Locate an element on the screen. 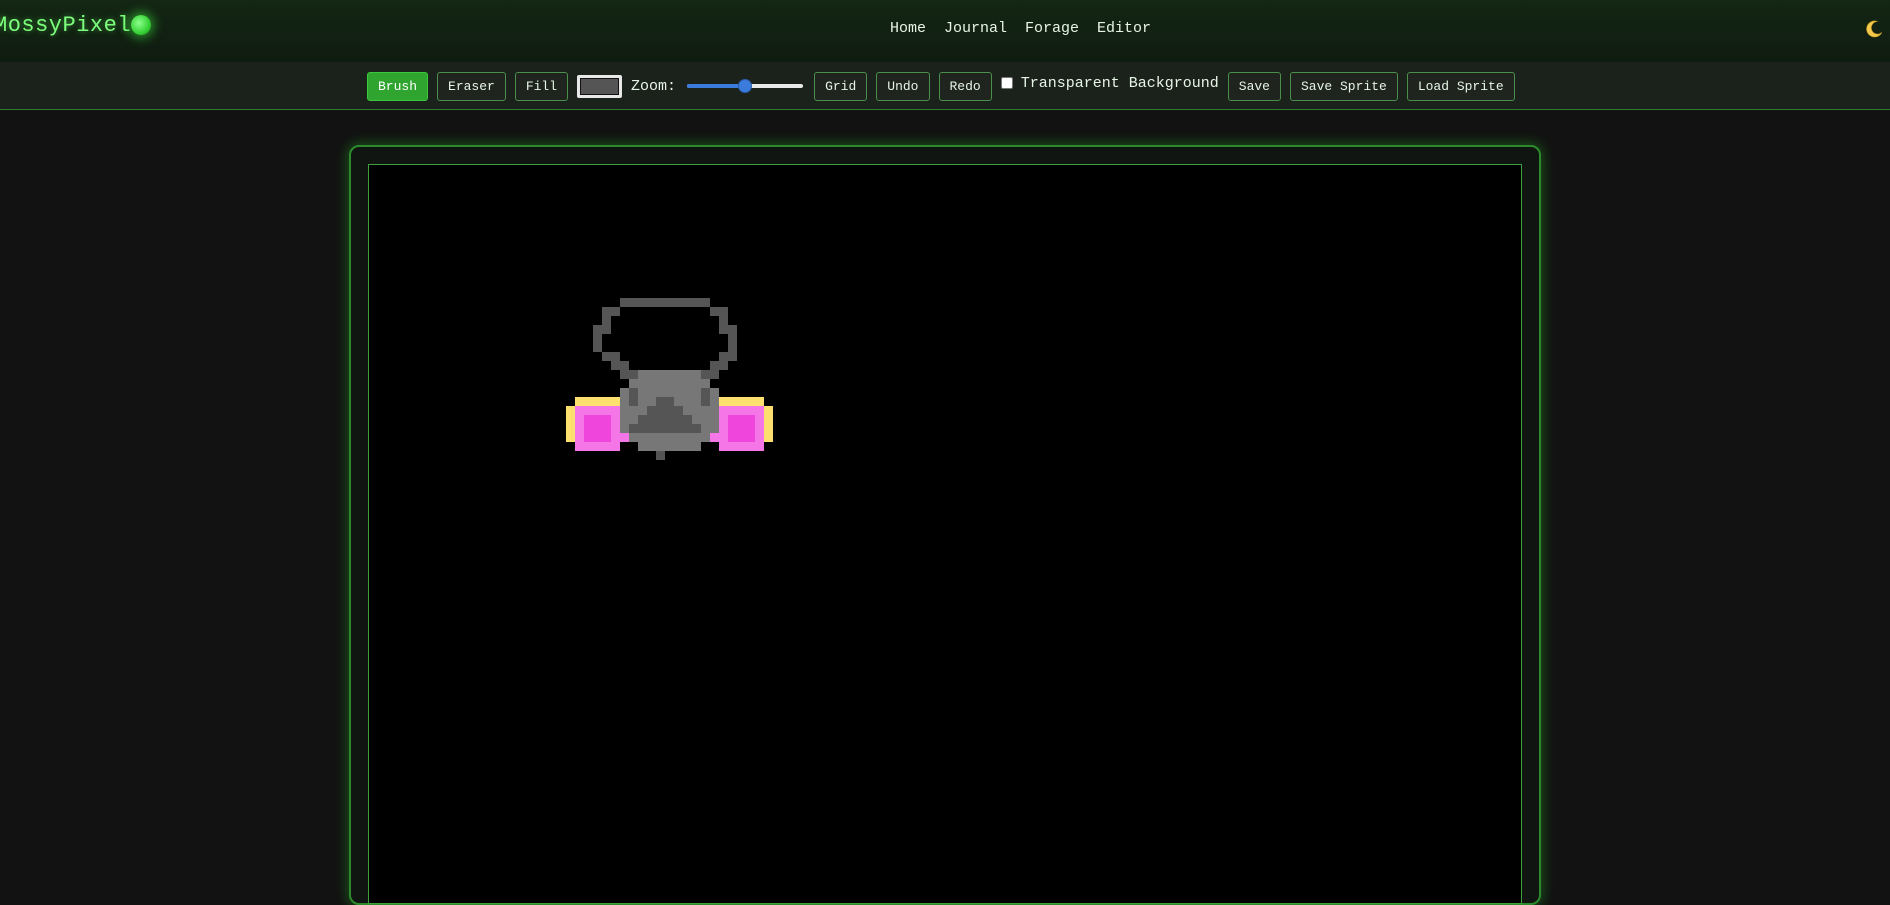 This screenshot has width=1890, height=905. transparent-background-checkbox is located at coordinates (1006, 83).